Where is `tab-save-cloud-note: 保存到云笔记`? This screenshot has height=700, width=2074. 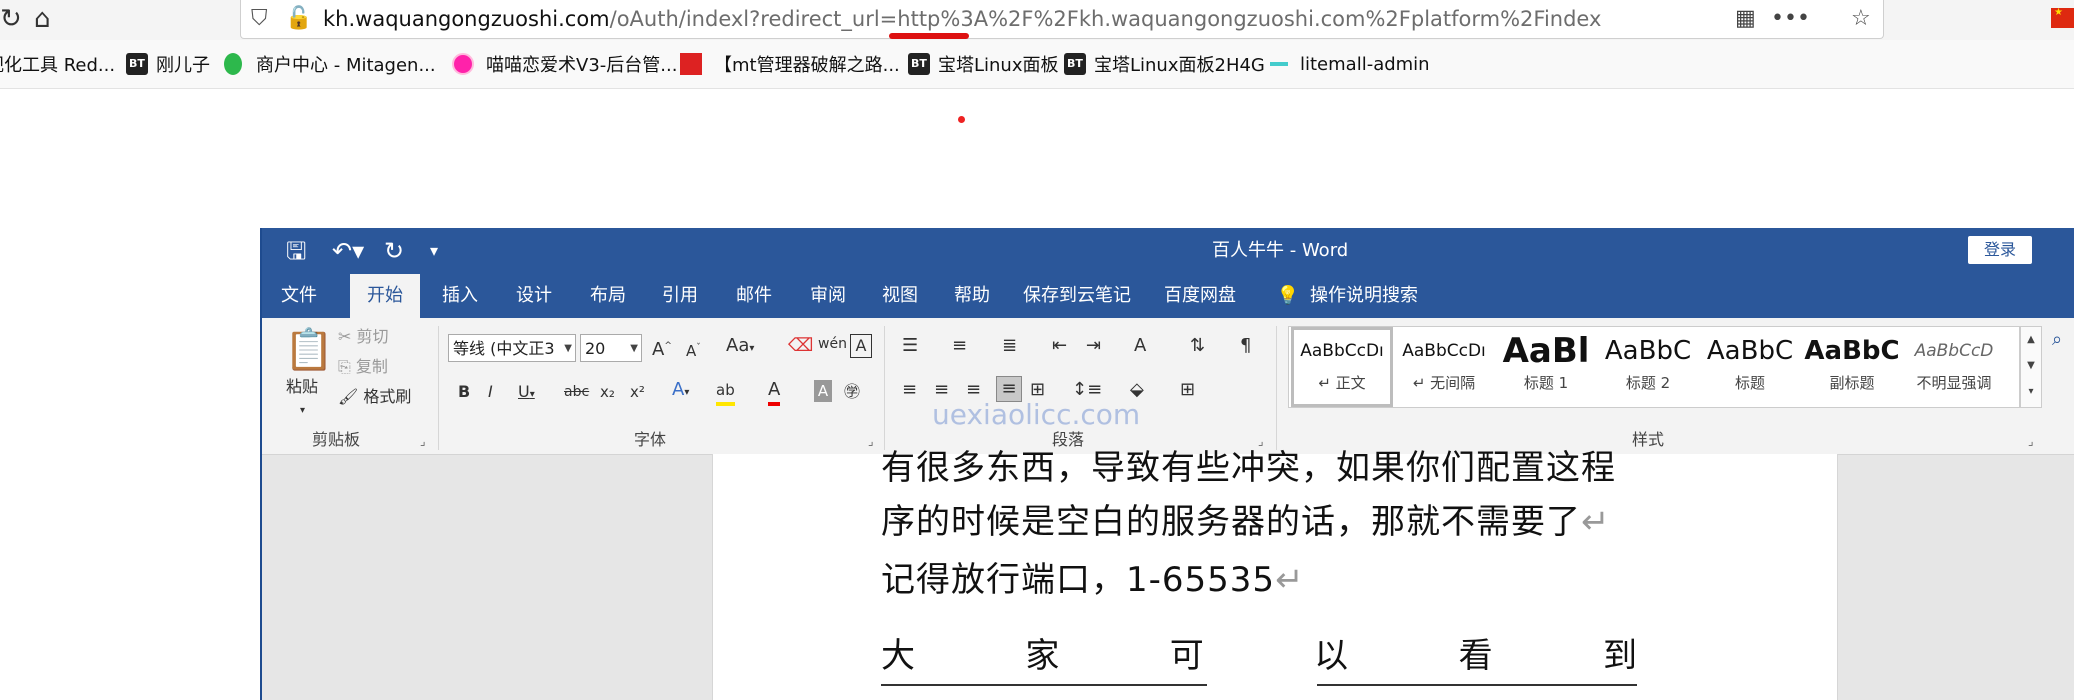 tab-save-cloud-note: 保存到云笔记 is located at coordinates (1077, 296).